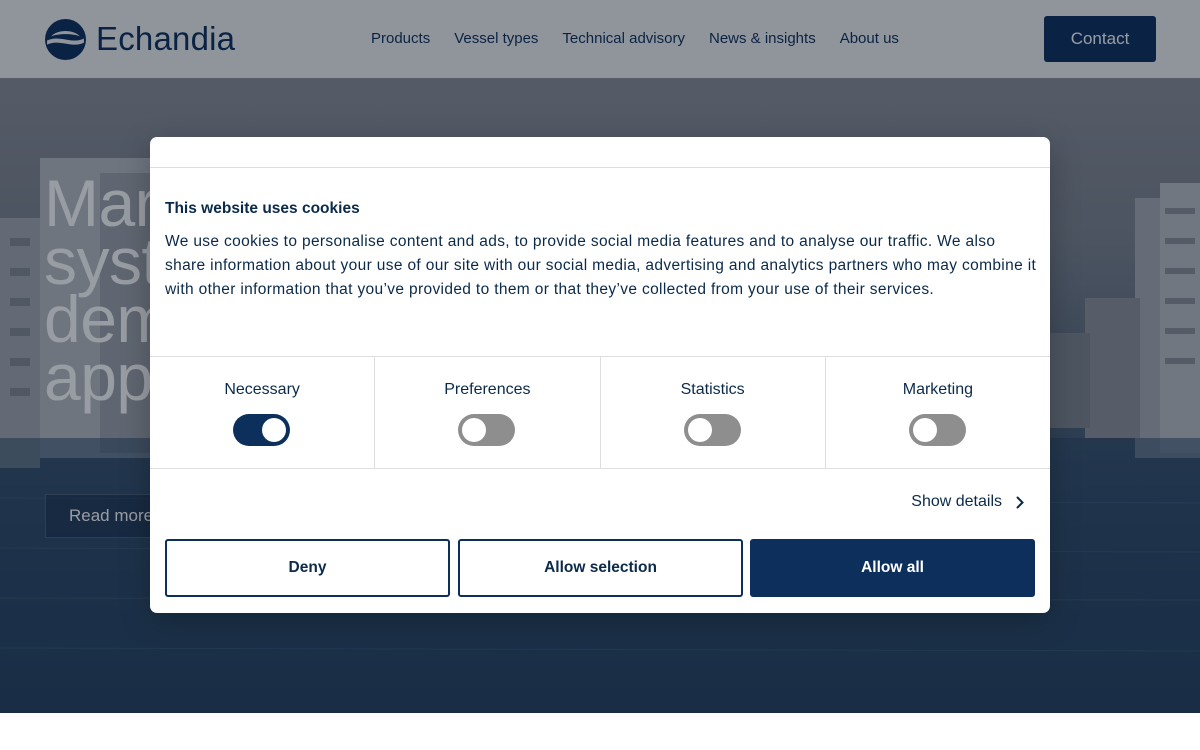  I want to click on divider, so click(600, 167).